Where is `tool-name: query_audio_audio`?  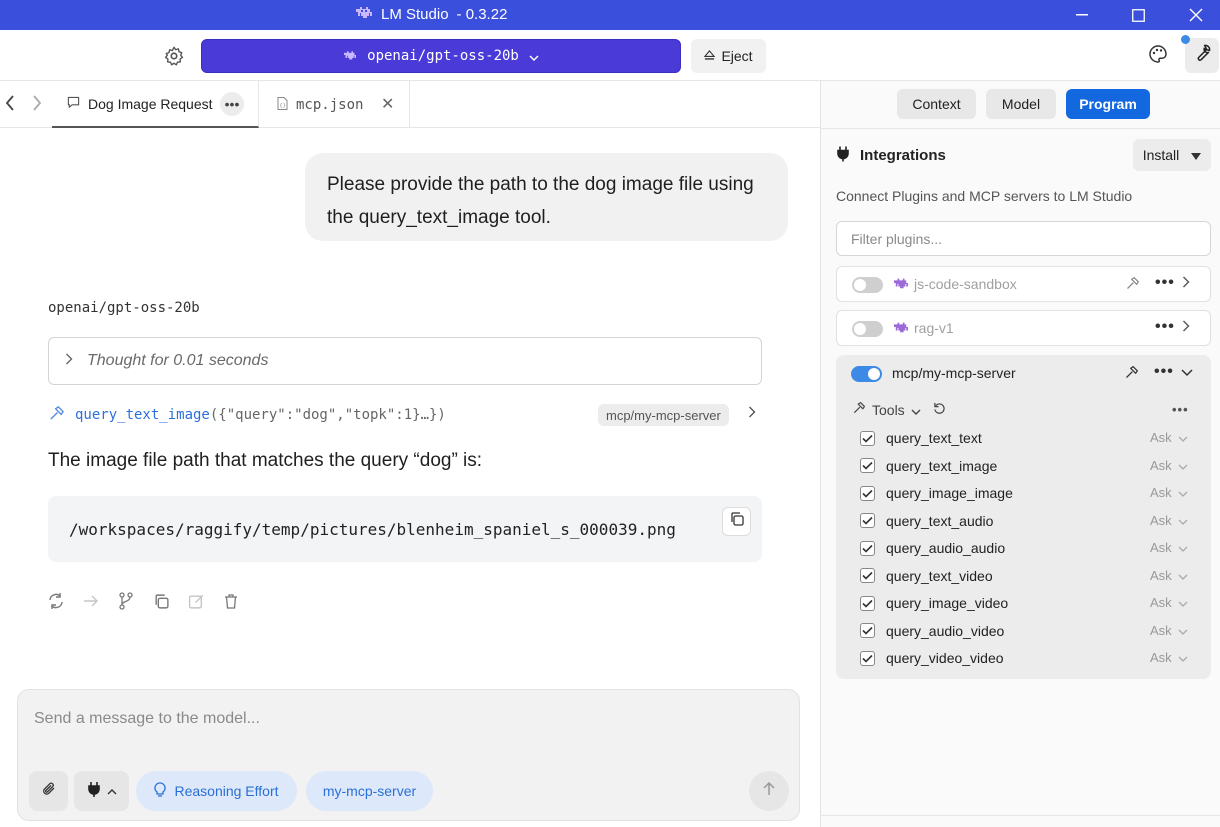 tool-name: query_audio_audio is located at coordinates (946, 548).